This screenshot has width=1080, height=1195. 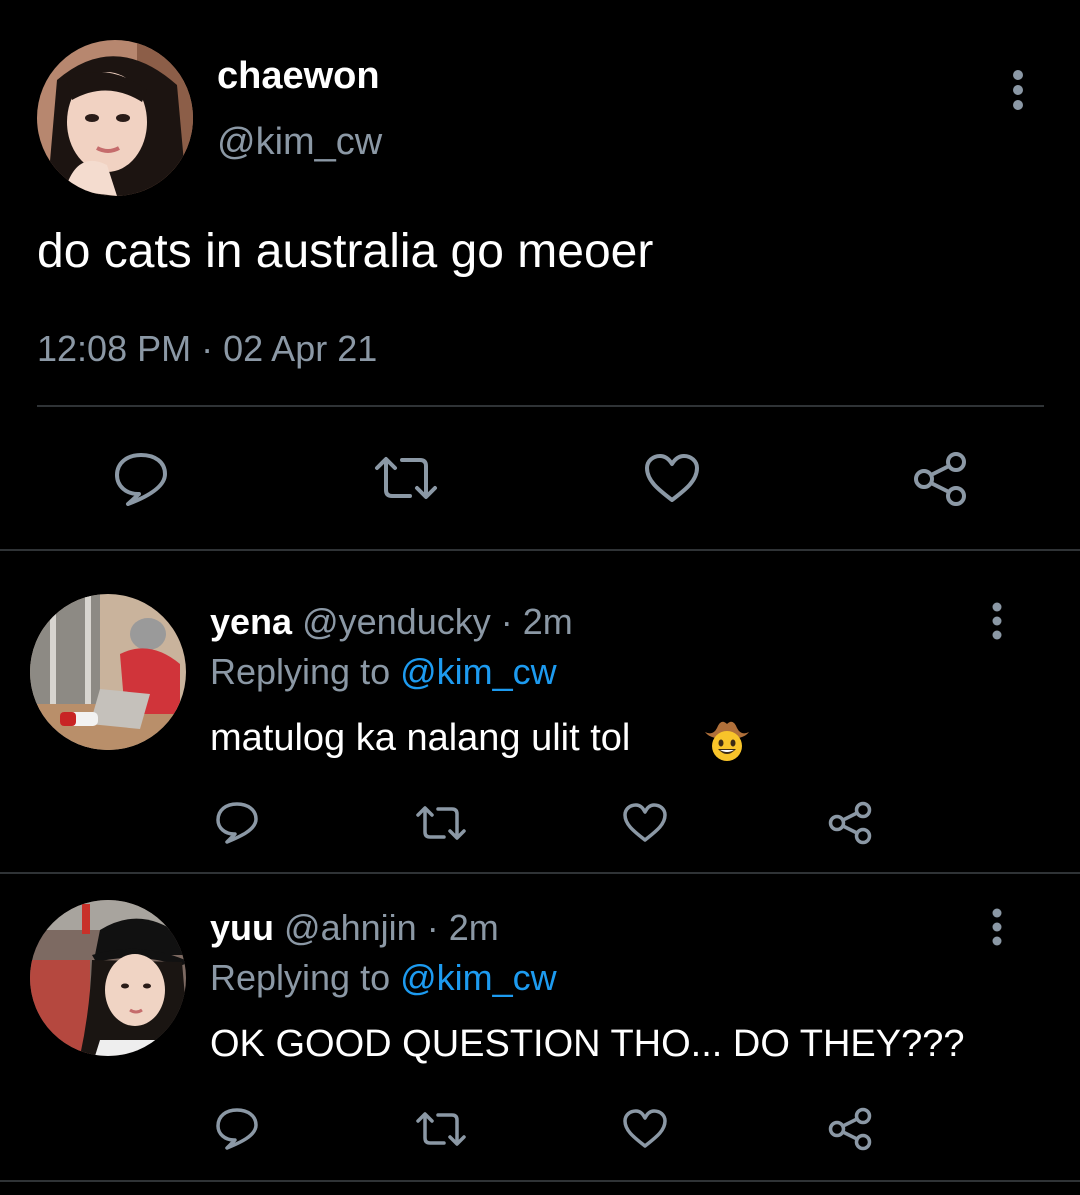 I want to click on tweet-timestamp: 12:08 PM · 02 Apr 21, so click(x=207, y=349).